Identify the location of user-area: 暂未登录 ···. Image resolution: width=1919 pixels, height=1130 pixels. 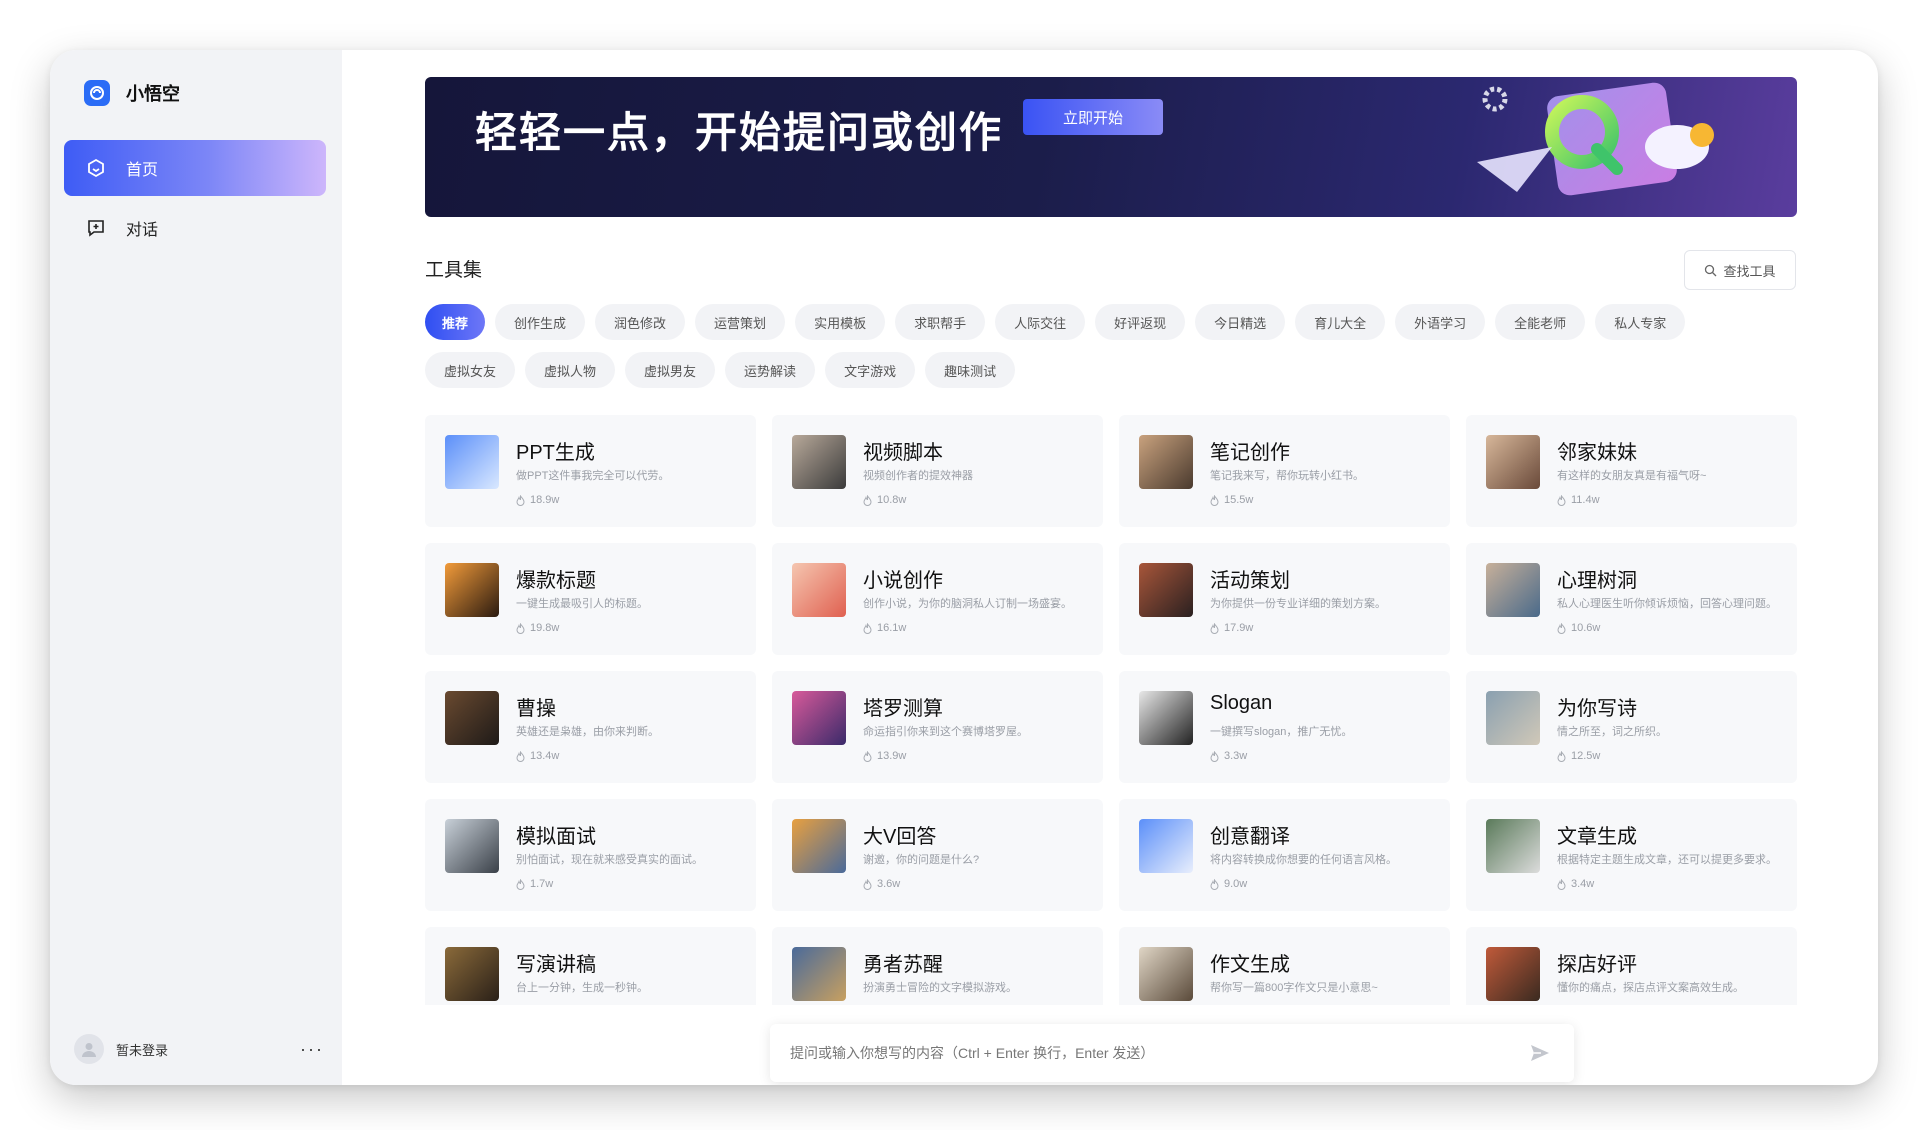
(199, 1049).